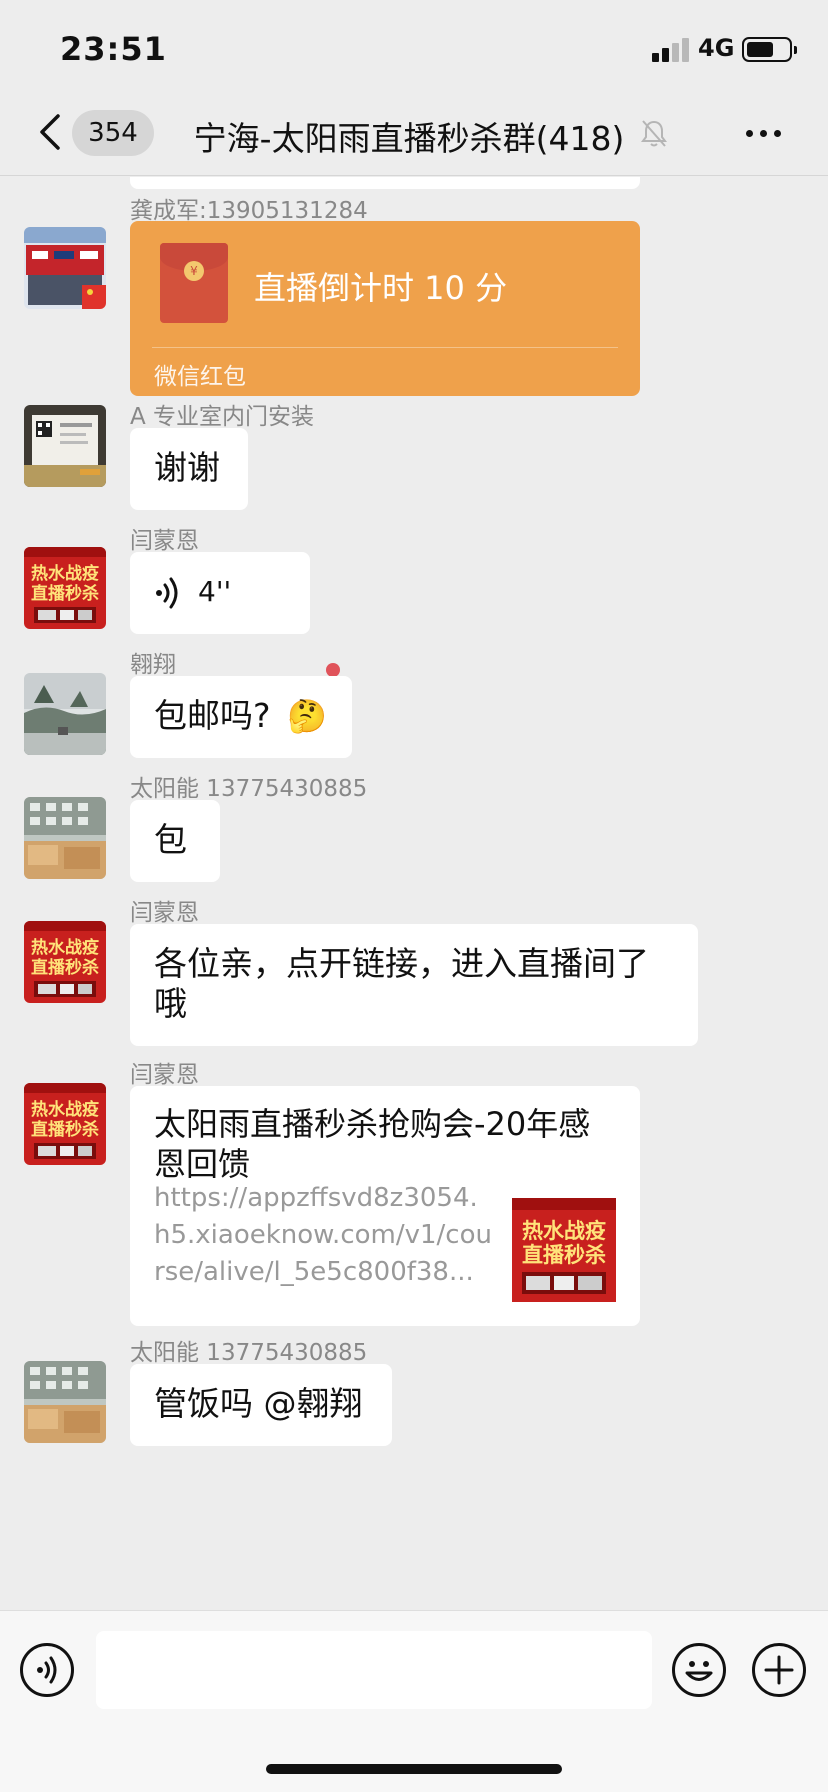  I want to click on voice-wave-icon, so click(167, 593).